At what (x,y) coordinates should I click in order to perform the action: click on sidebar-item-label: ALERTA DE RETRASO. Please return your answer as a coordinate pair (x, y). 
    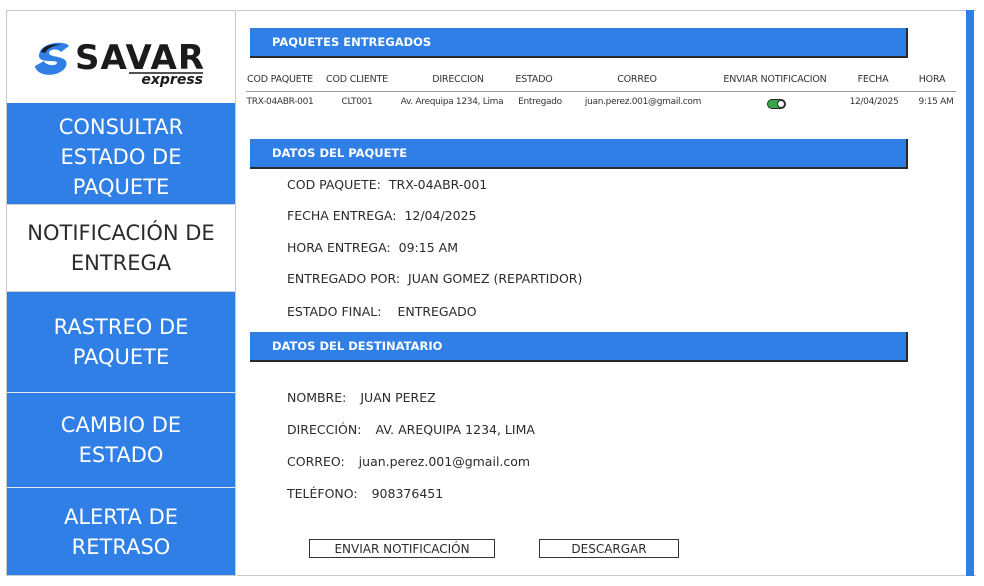
    Looking at the image, I should click on (121, 531).